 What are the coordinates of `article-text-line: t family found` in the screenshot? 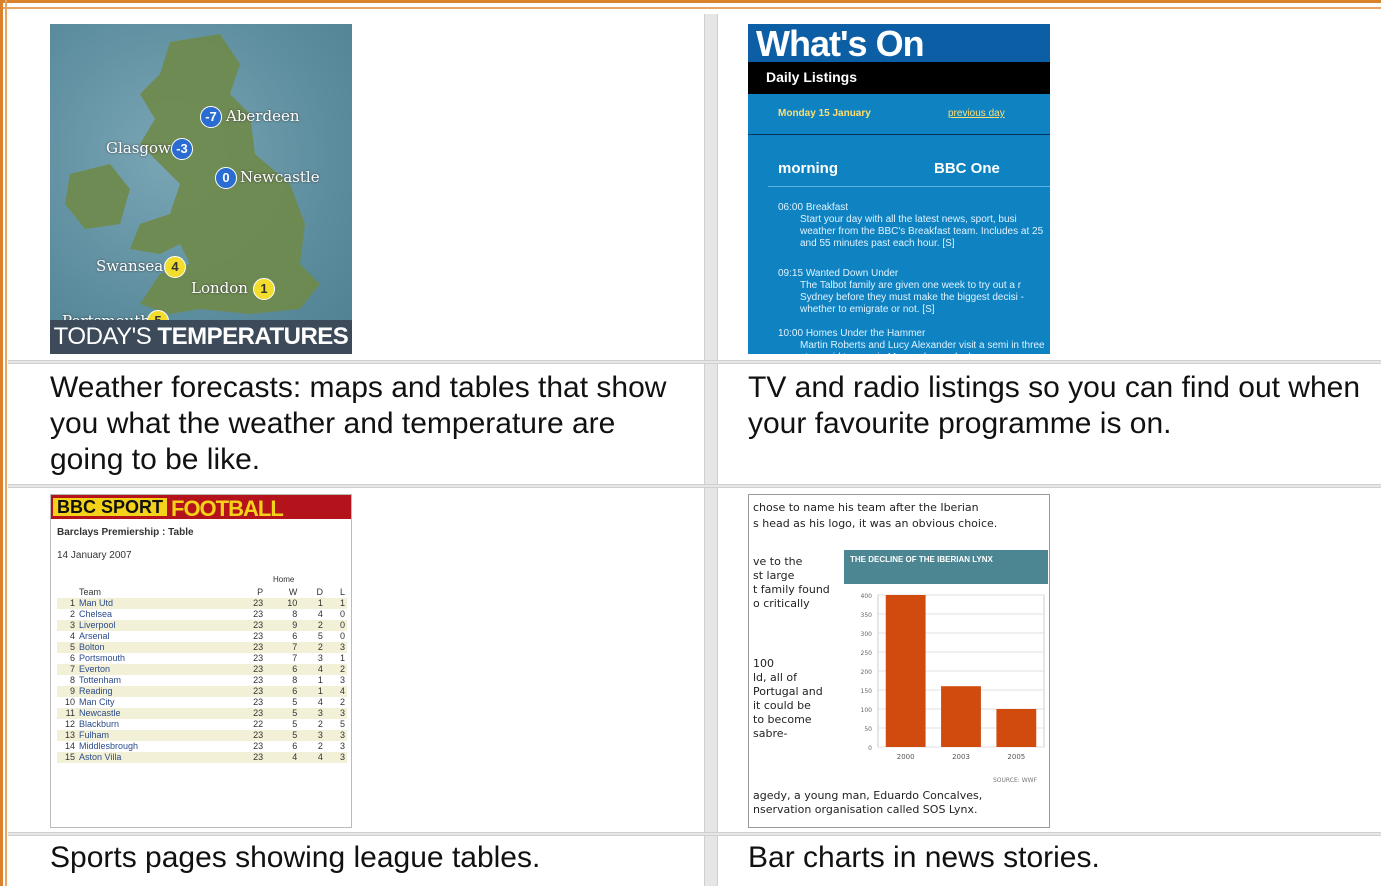 It's located at (791, 589).